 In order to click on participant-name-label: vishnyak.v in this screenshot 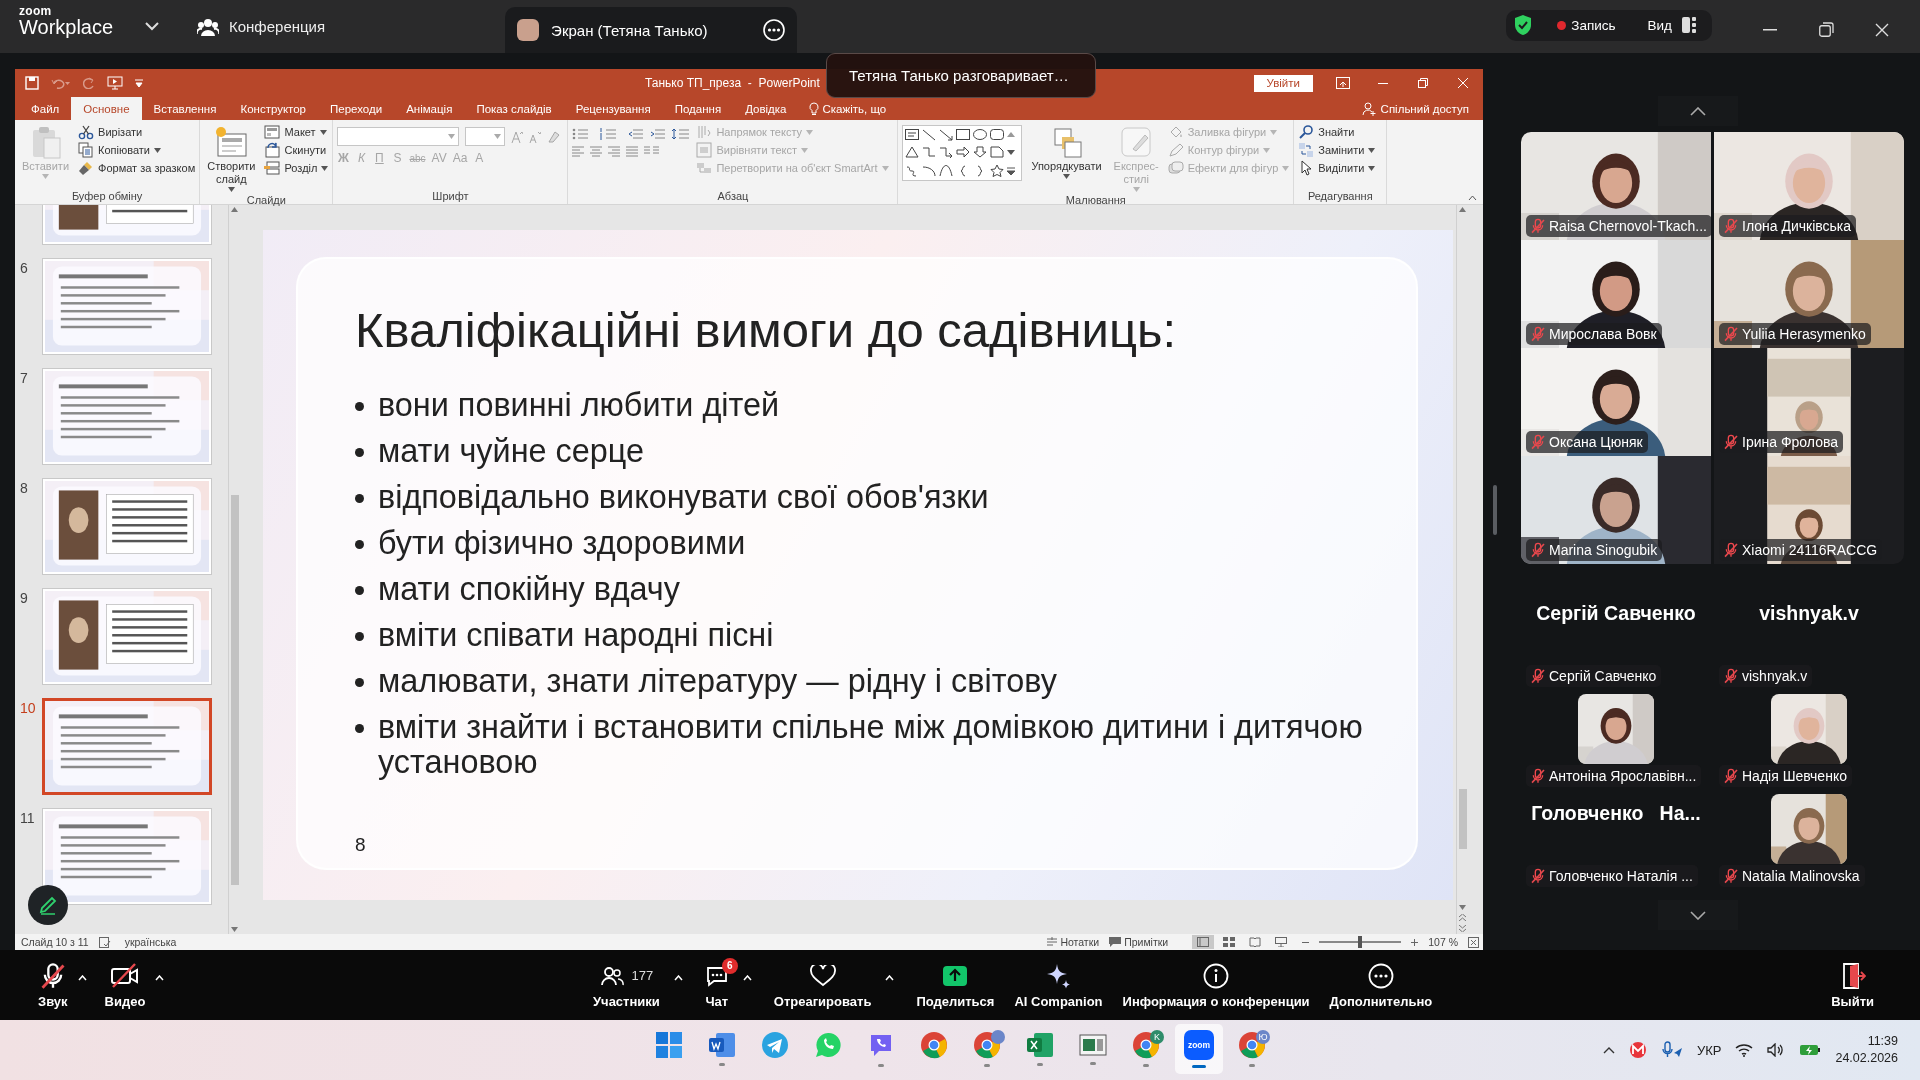, I will do `click(1766, 676)`.